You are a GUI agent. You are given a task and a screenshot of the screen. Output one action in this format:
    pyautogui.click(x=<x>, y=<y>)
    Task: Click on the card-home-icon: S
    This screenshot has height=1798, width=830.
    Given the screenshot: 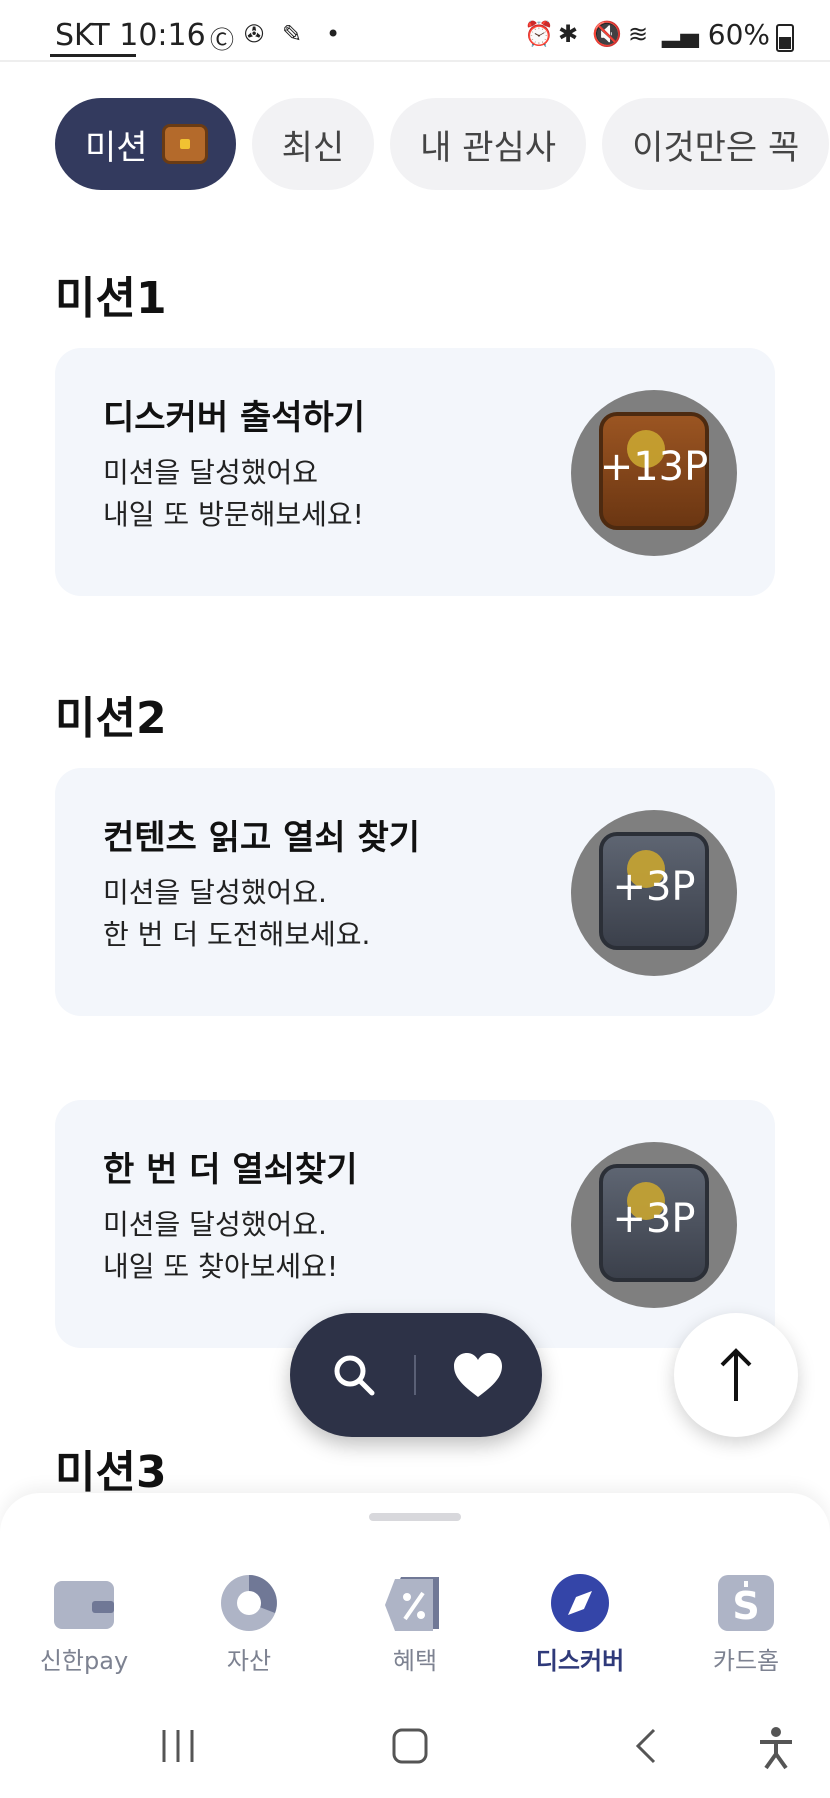 What is the action you would take?
    pyautogui.click(x=746, y=1603)
    